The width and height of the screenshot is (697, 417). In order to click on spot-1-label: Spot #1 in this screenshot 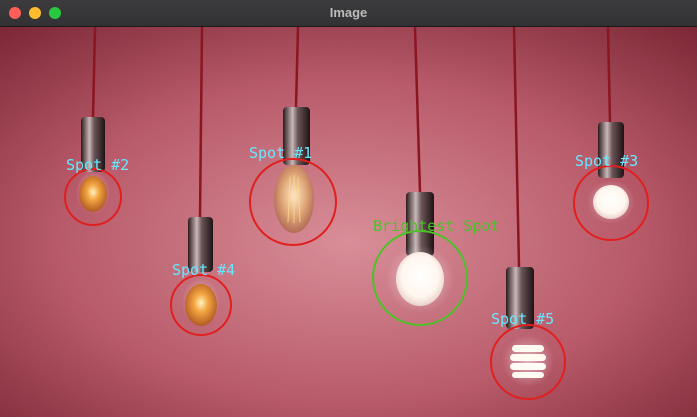, I will do `click(280, 153)`.